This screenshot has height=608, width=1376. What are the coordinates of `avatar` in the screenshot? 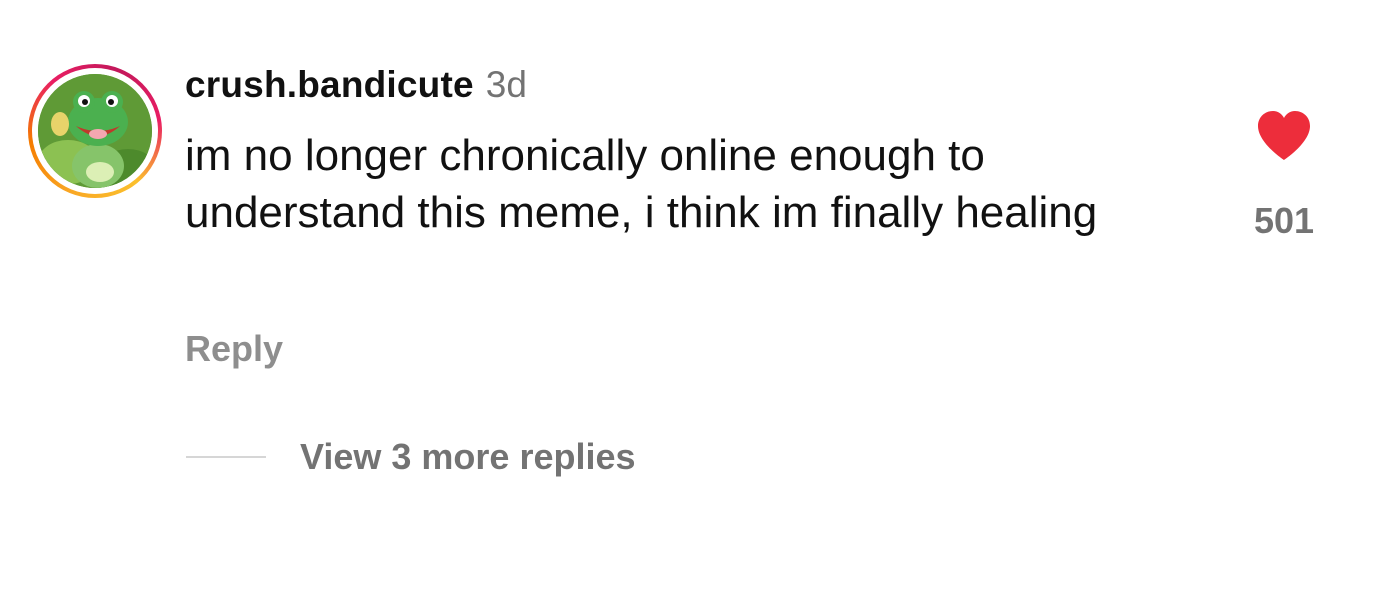 It's located at (95, 131).